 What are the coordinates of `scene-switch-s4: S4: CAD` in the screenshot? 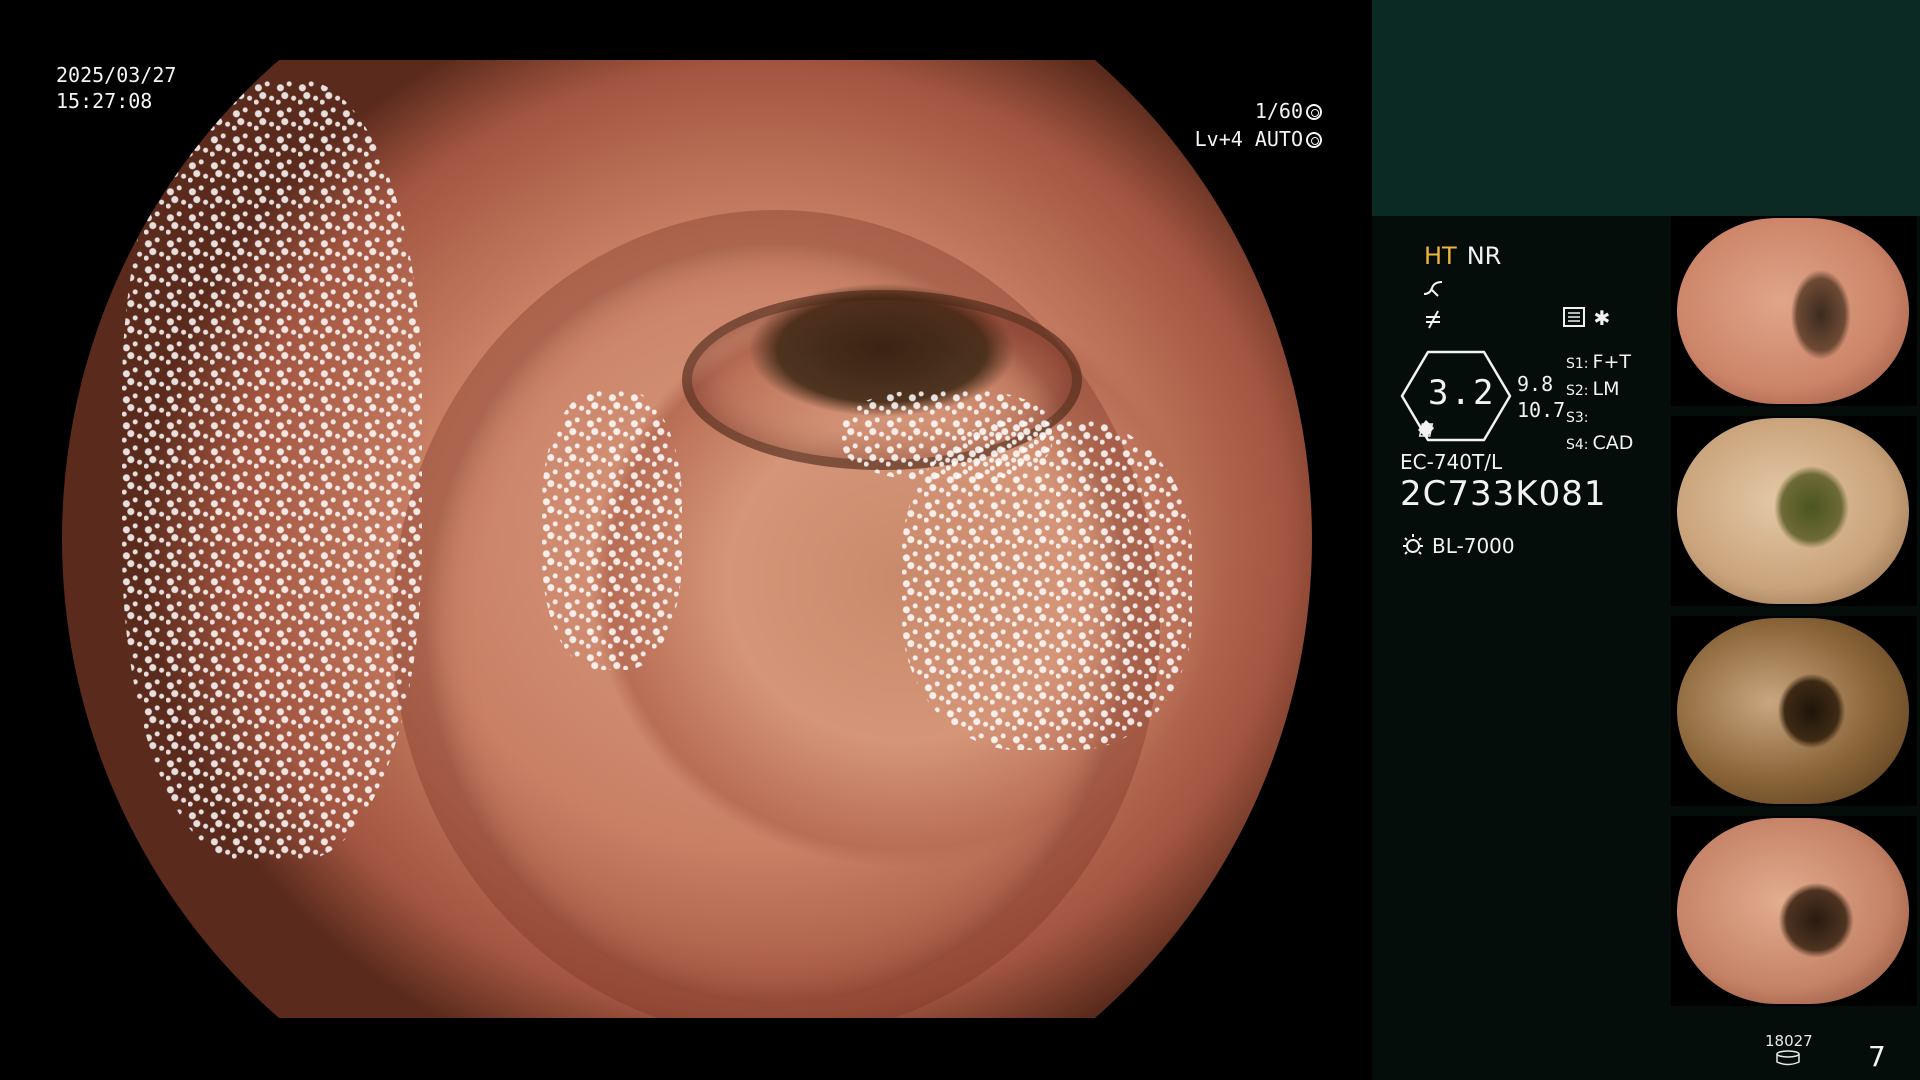 It's located at (1599, 444).